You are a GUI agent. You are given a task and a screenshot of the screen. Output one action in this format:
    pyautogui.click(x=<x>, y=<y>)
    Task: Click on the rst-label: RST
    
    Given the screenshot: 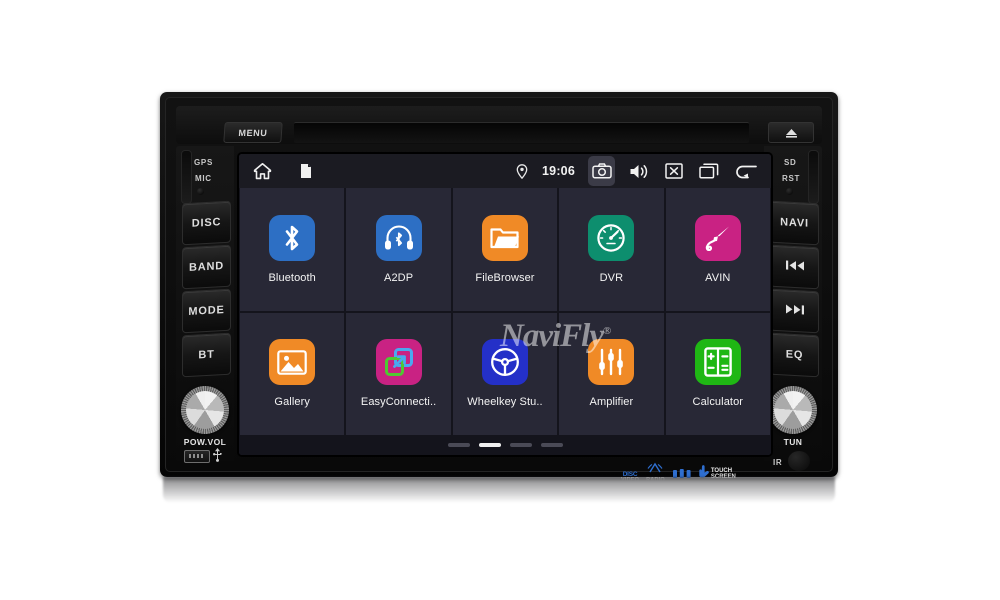 What is the action you would take?
    pyautogui.click(x=791, y=178)
    